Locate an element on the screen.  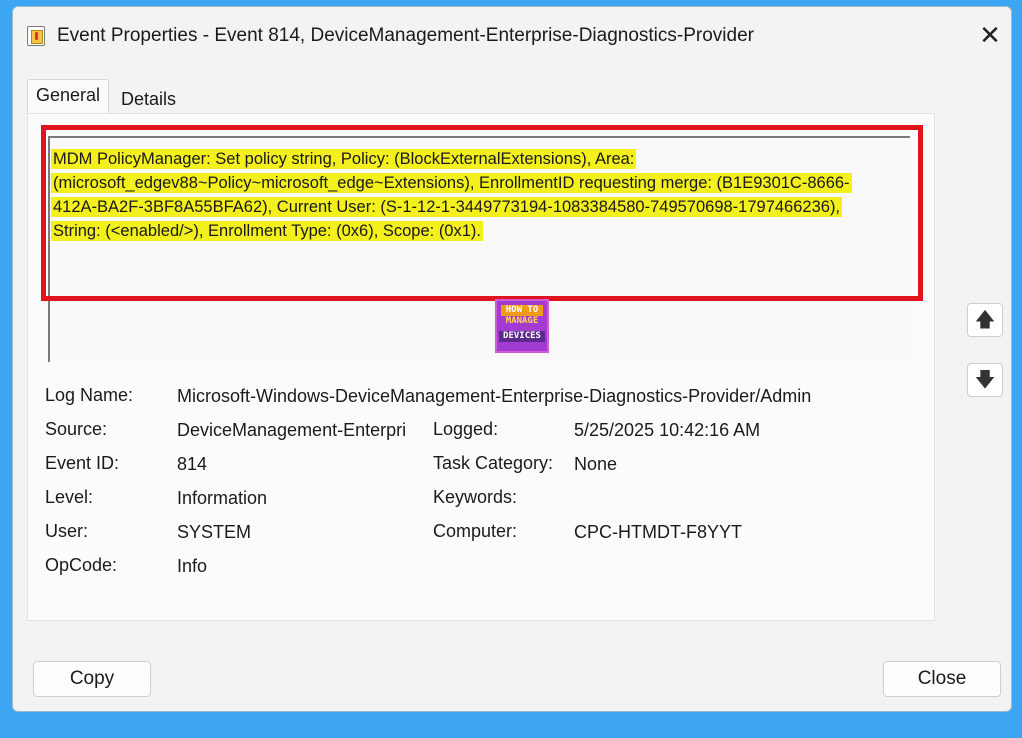
copy-button: Copy is located at coordinates (92, 679).